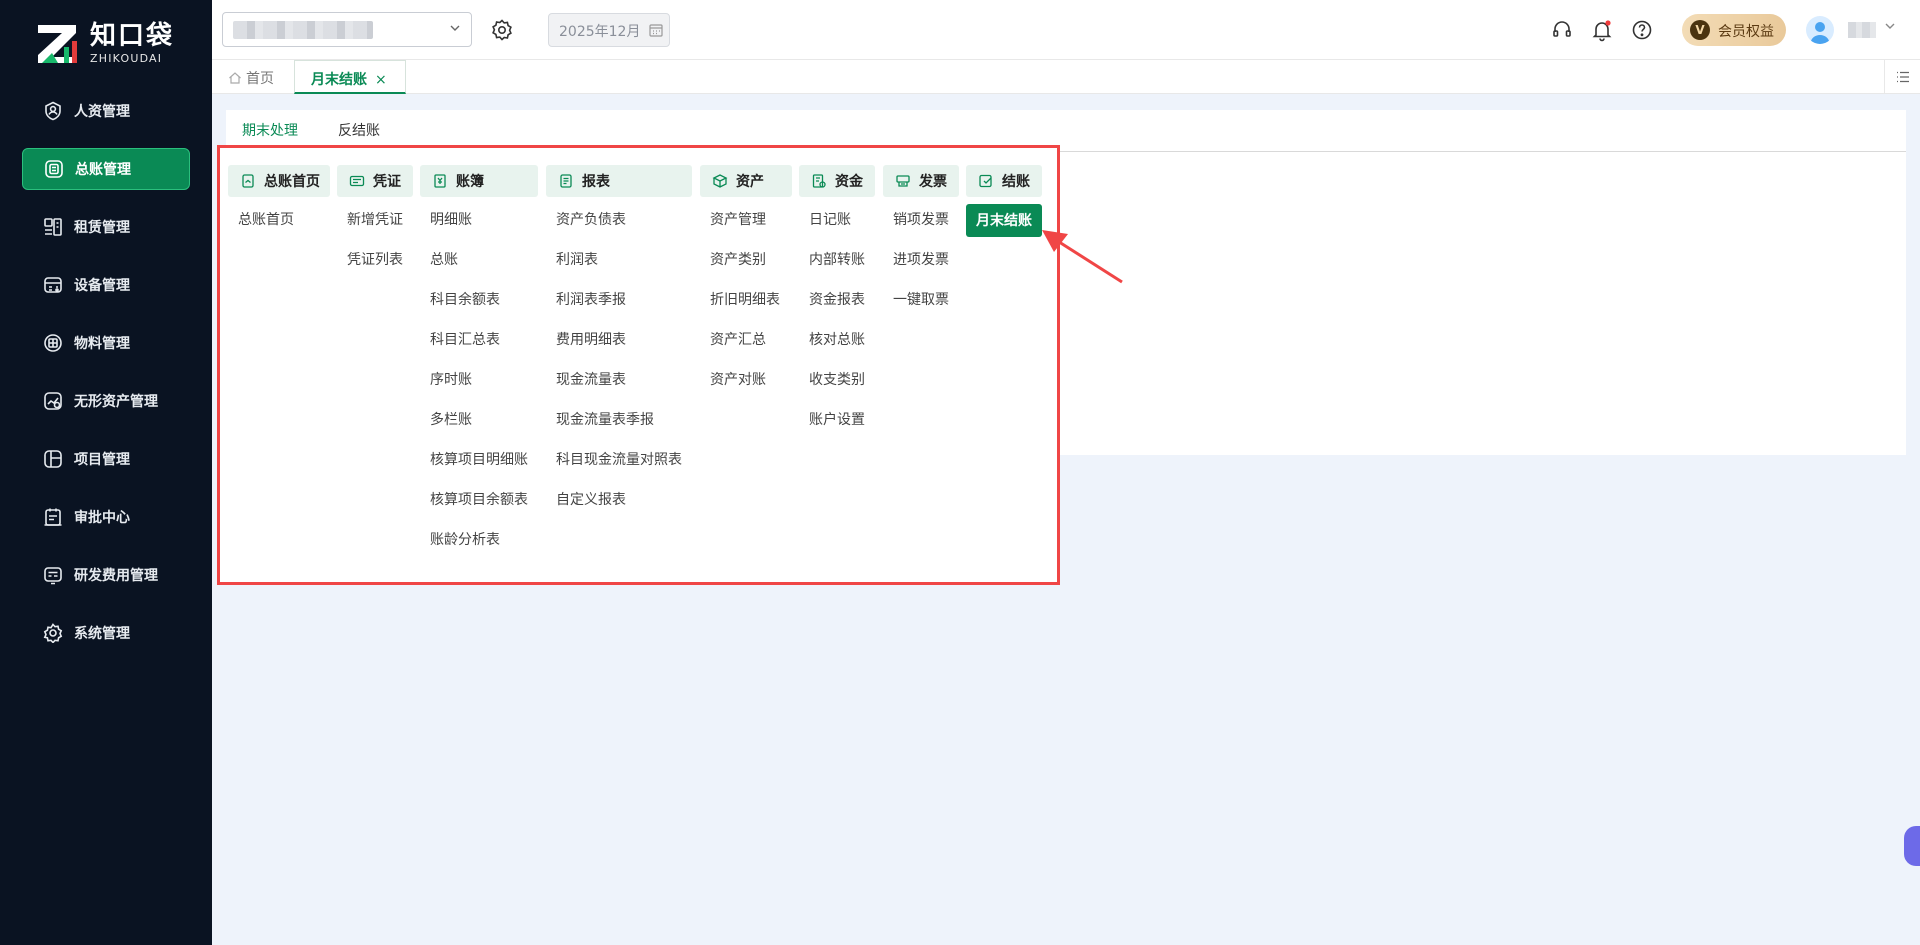 This screenshot has height=945, width=1920. Describe the element at coordinates (102, 228) in the screenshot. I see `sidebar-item-label: 租赁管理` at that location.